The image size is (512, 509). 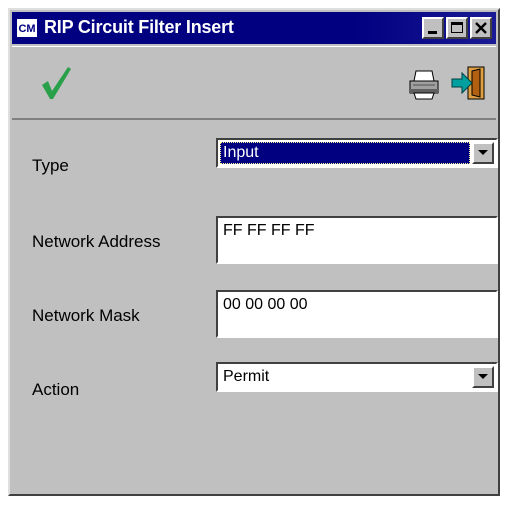 I want to click on type-dropdown: Input, so click(x=357, y=153).